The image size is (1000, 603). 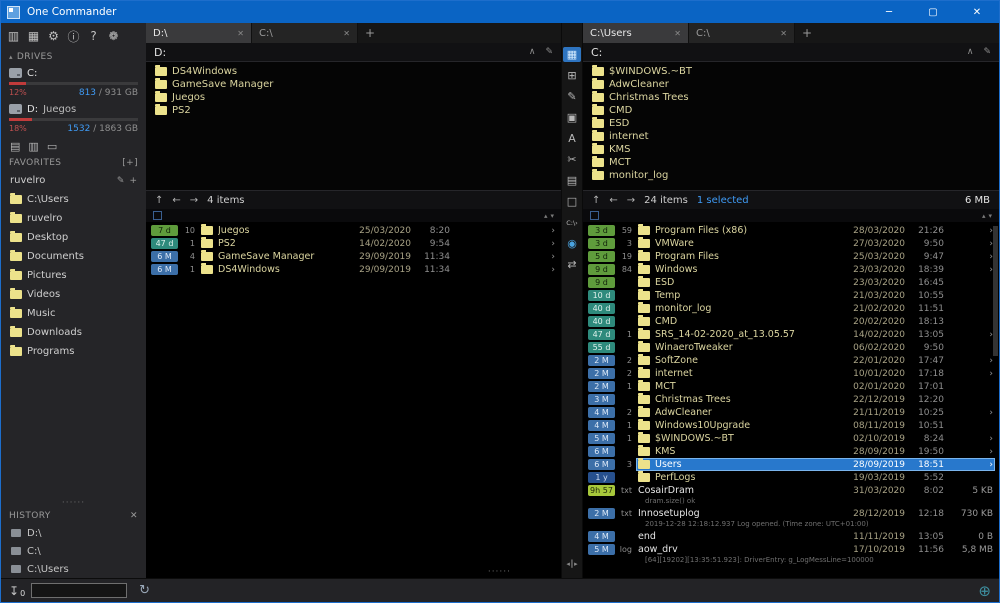 What do you see at coordinates (52, 146) in the screenshot?
I see `device-eject-icon: ▭` at bounding box center [52, 146].